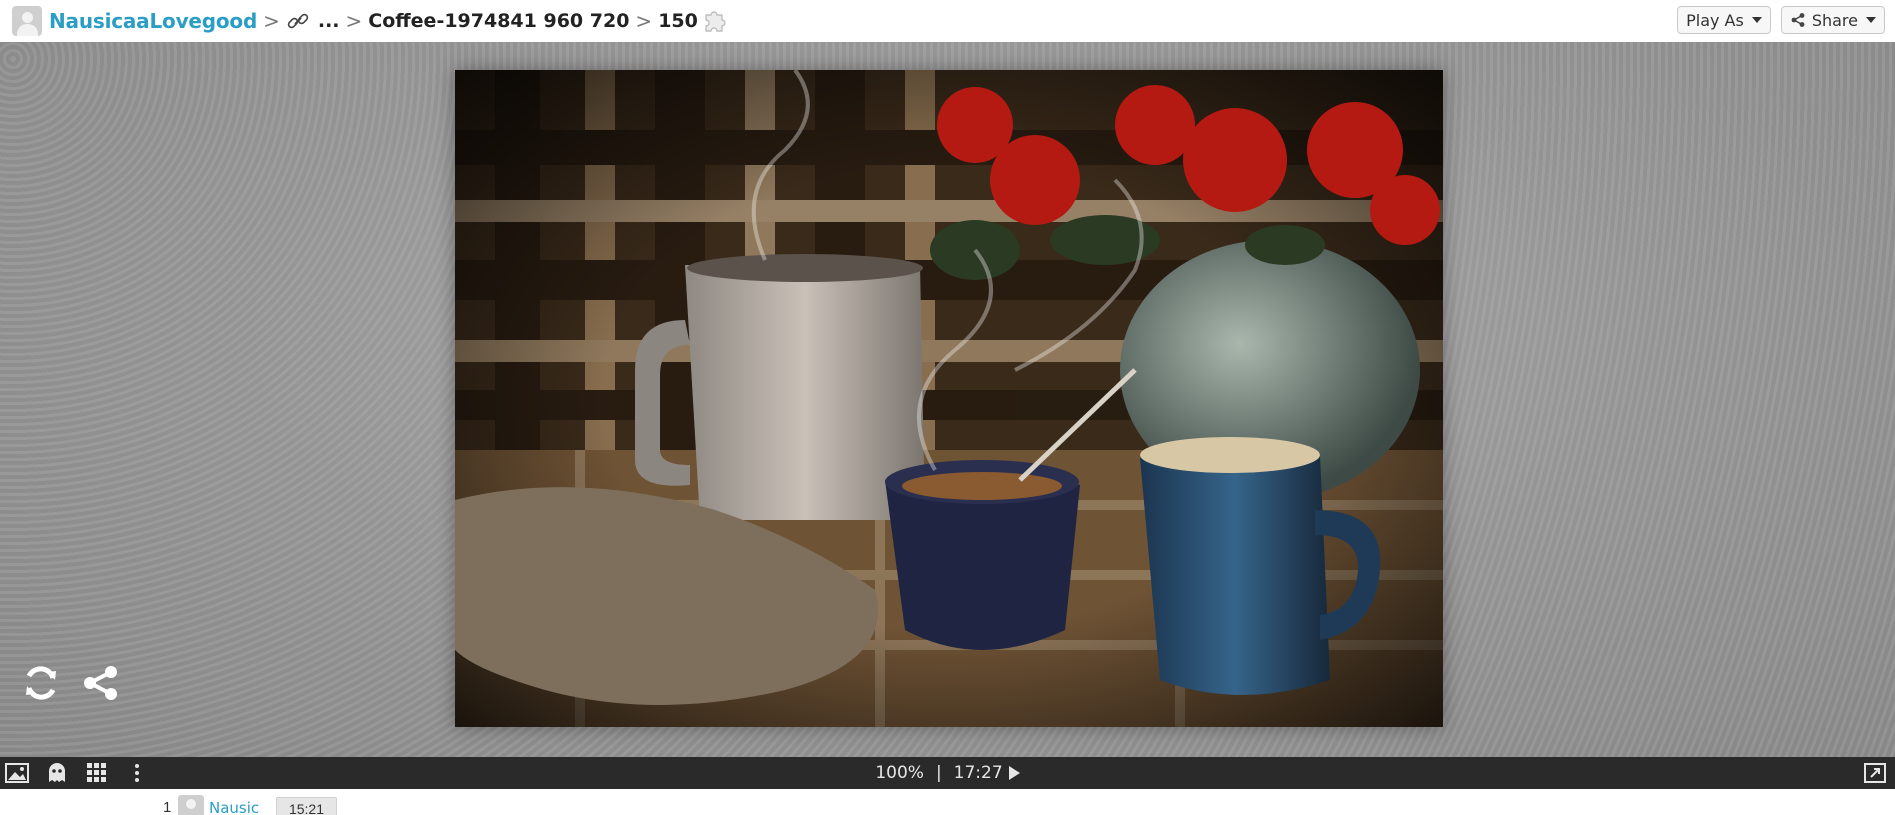 The width and height of the screenshot is (1895, 815). I want to click on timer: 17:27, so click(978, 773).